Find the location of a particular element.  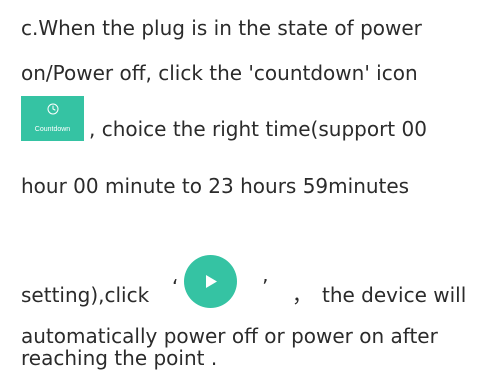

clock-icon is located at coordinates (53, 109).